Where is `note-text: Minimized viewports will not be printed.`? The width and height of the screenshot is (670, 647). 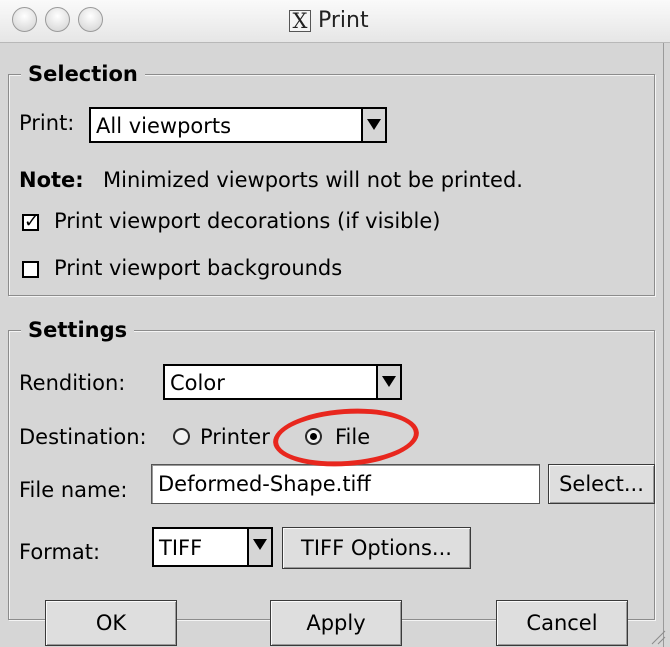
note-text: Minimized viewports will not be printed. is located at coordinates (313, 180).